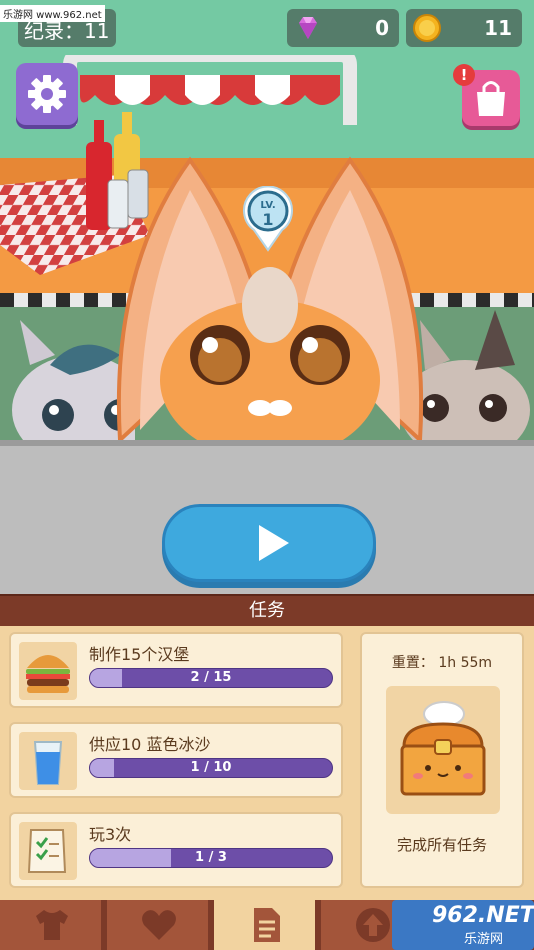  I want to click on task-progress-text: 2 / 15, so click(211, 677).